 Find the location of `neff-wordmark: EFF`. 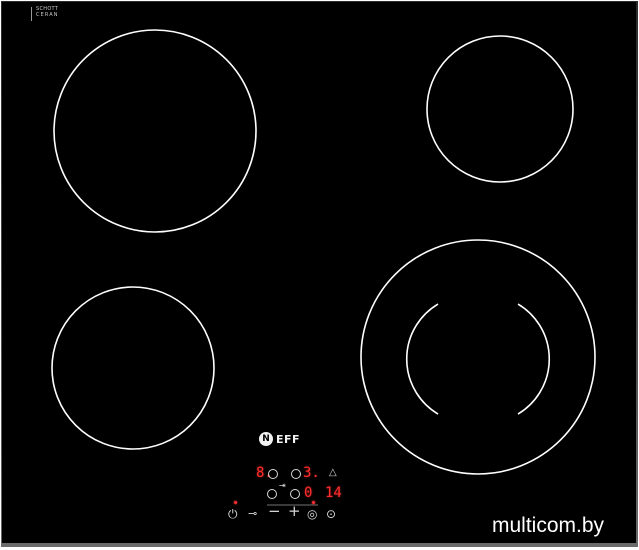

neff-wordmark: EFF is located at coordinates (288, 439).